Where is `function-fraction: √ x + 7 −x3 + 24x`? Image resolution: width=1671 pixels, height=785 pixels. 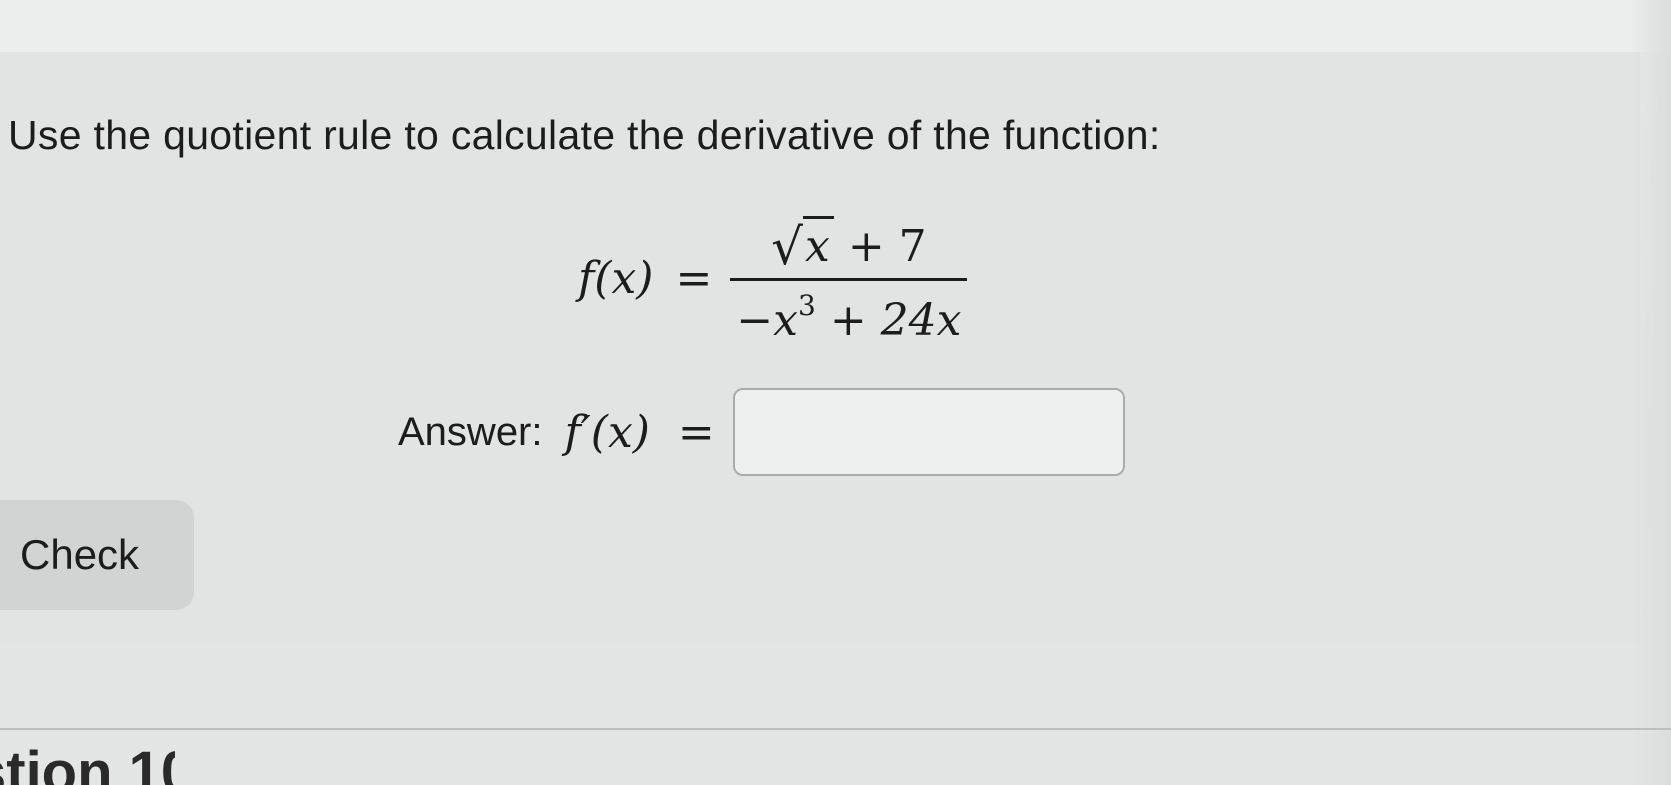
function-fraction: √ x + 7 −x3 + 24x is located at coordinates (849, 278).